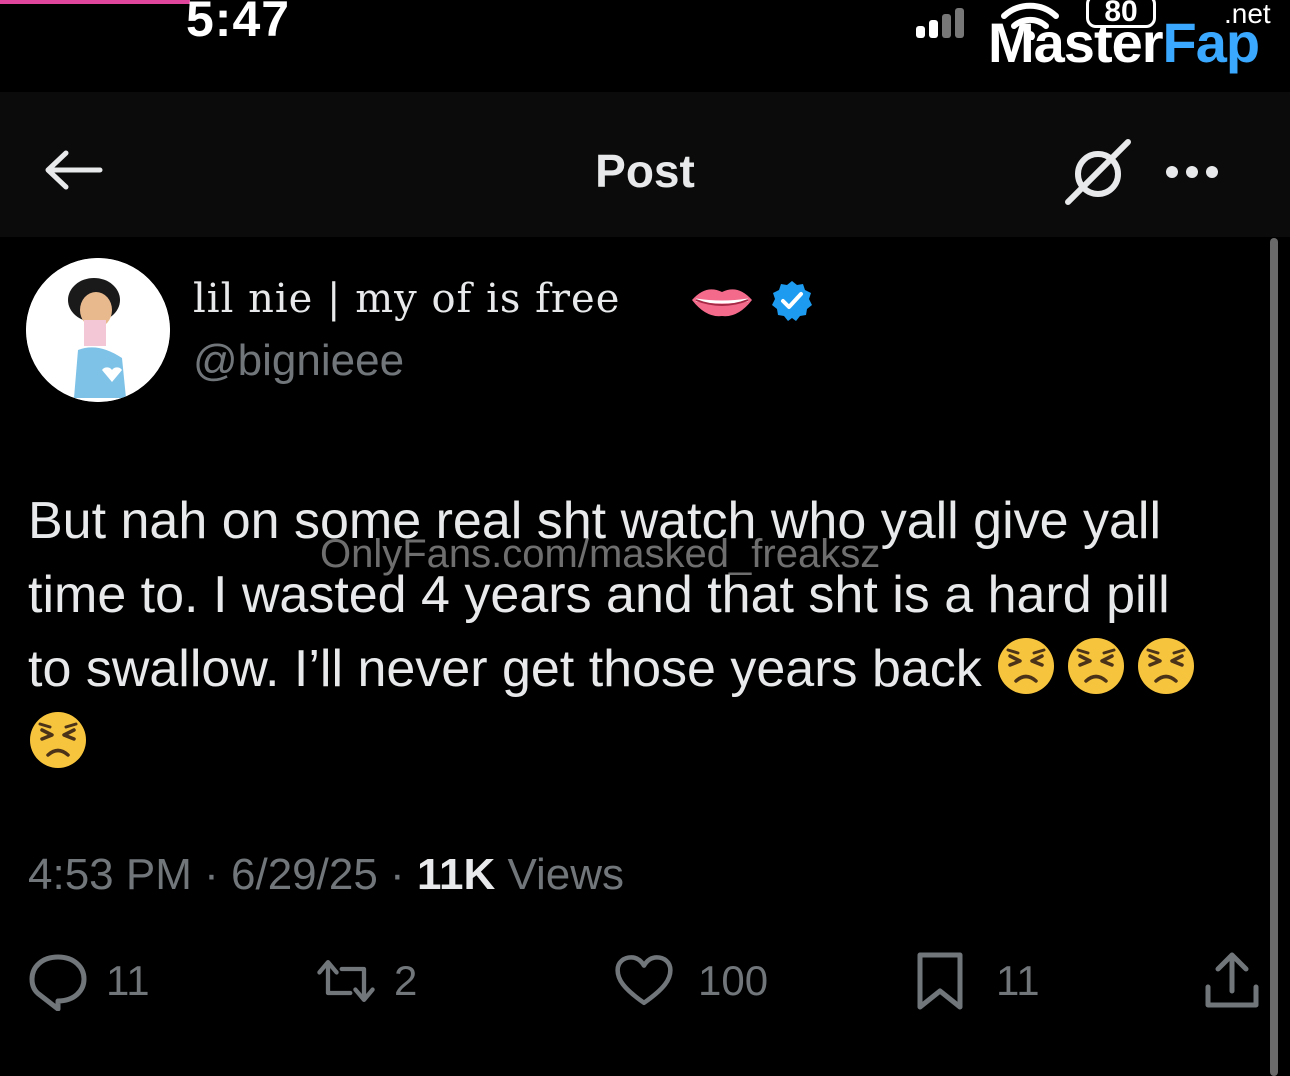 The height and width of the screenshot is (1076, 1290). I want to click on views-label: Views, so click(566, 874).